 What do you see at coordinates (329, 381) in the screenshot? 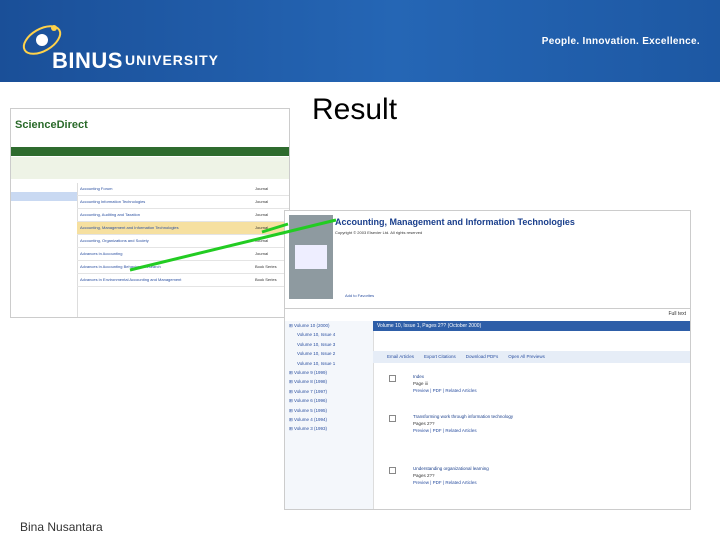
I see `volume-node: ⊞ Volume 8 (1998)` at bounding box center [329, 381].